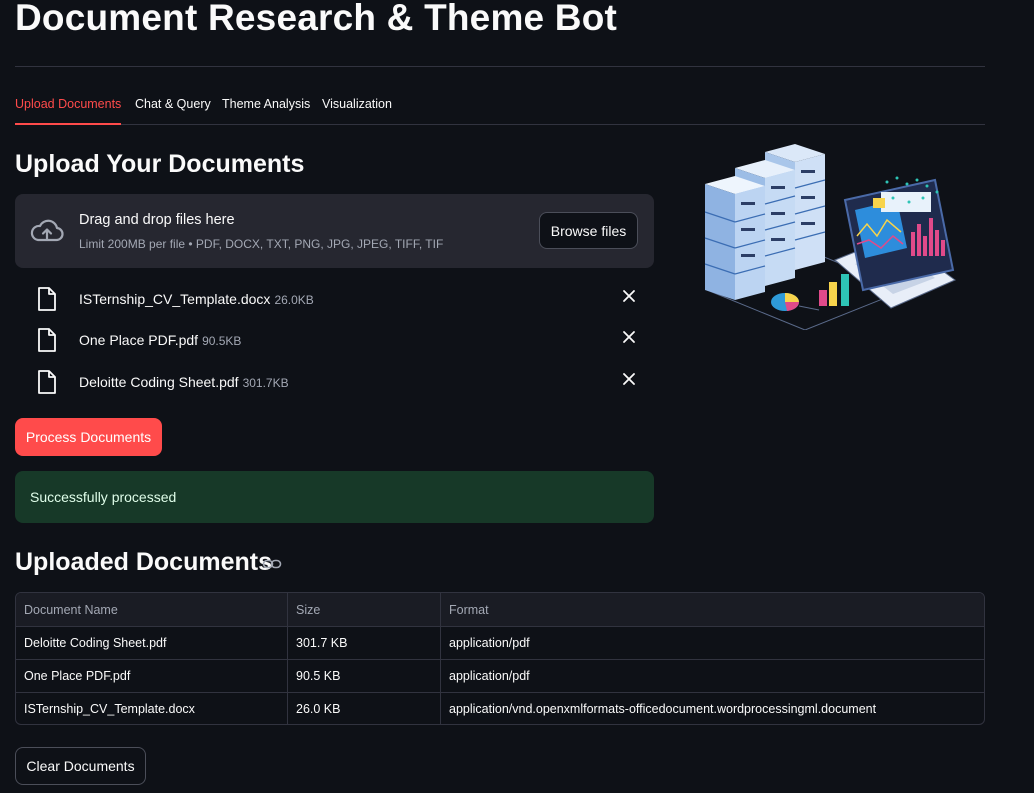 This screenshot has height=793, width=1034. What do you see at coordinates (334, 342) in the screenshot?
I see `uploaded-file-item: One Place PDF.pdf 90.5KB` at bounding box center [334, 342].